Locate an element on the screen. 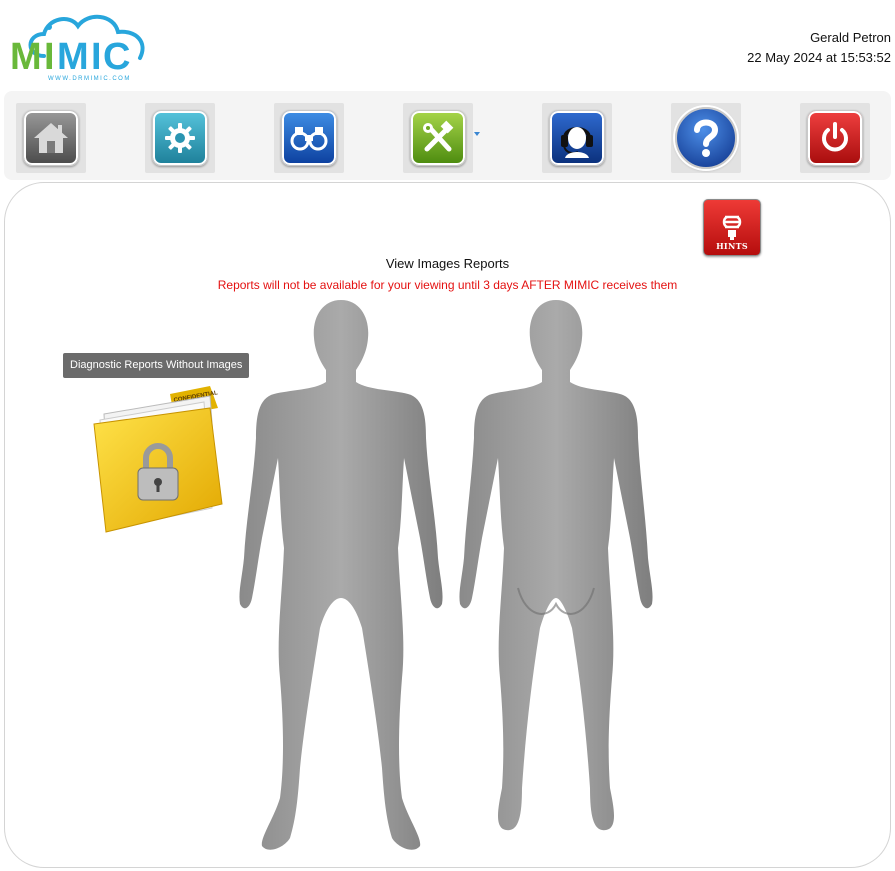 Image resolution: width=895 pixels, height=871 pixels. search-button is located at coordinates (309, 138).